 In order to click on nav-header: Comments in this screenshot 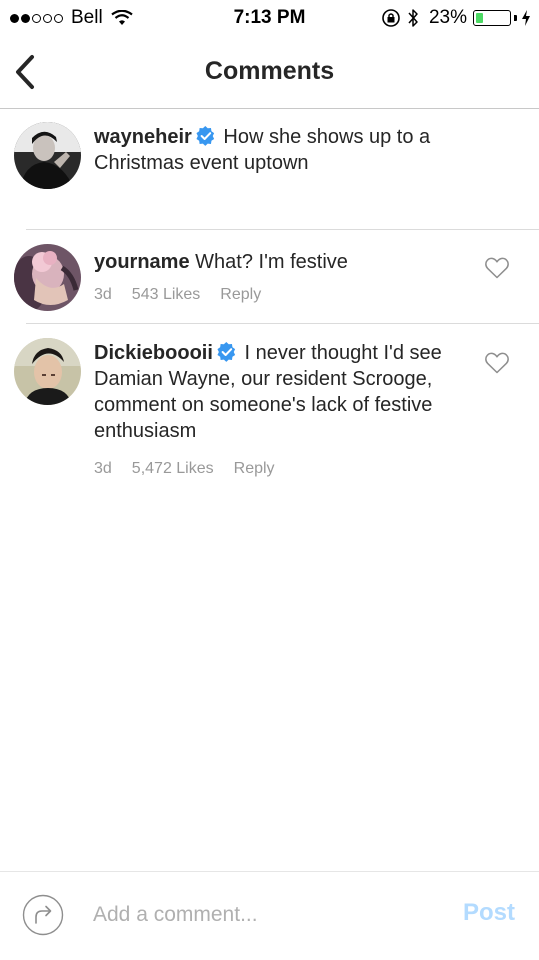, I will do `click(269, 73)`.